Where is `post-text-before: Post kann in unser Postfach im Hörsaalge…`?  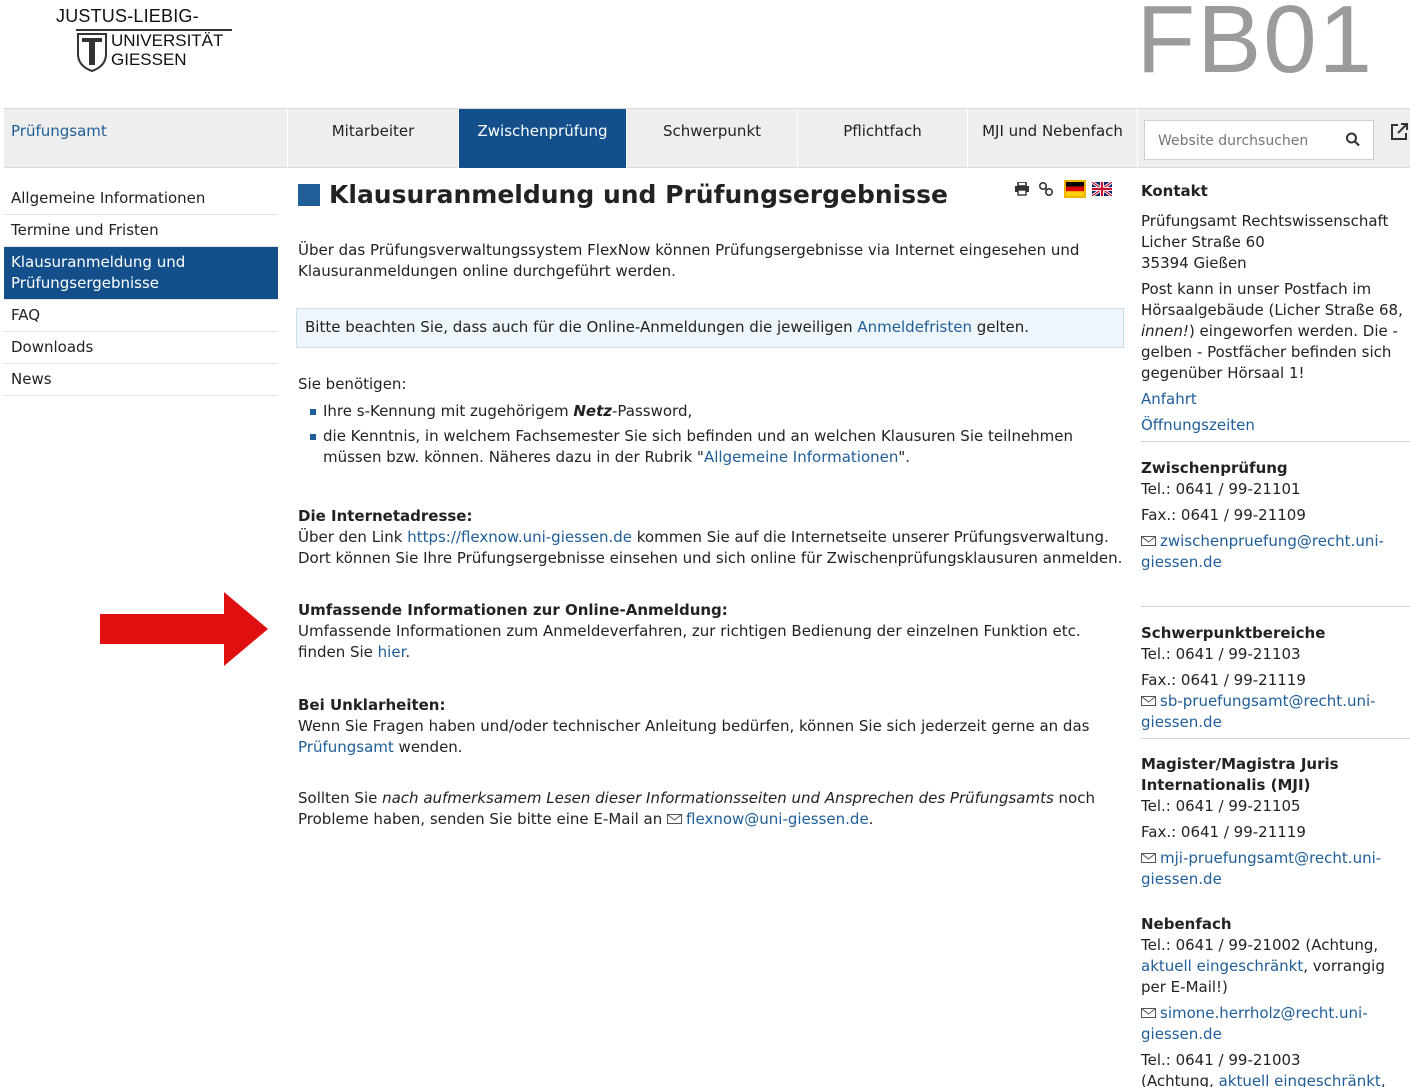 post-text-before: Post kann in unser Postfach im Hörsaalge… is located at coordinates (1272, 299).